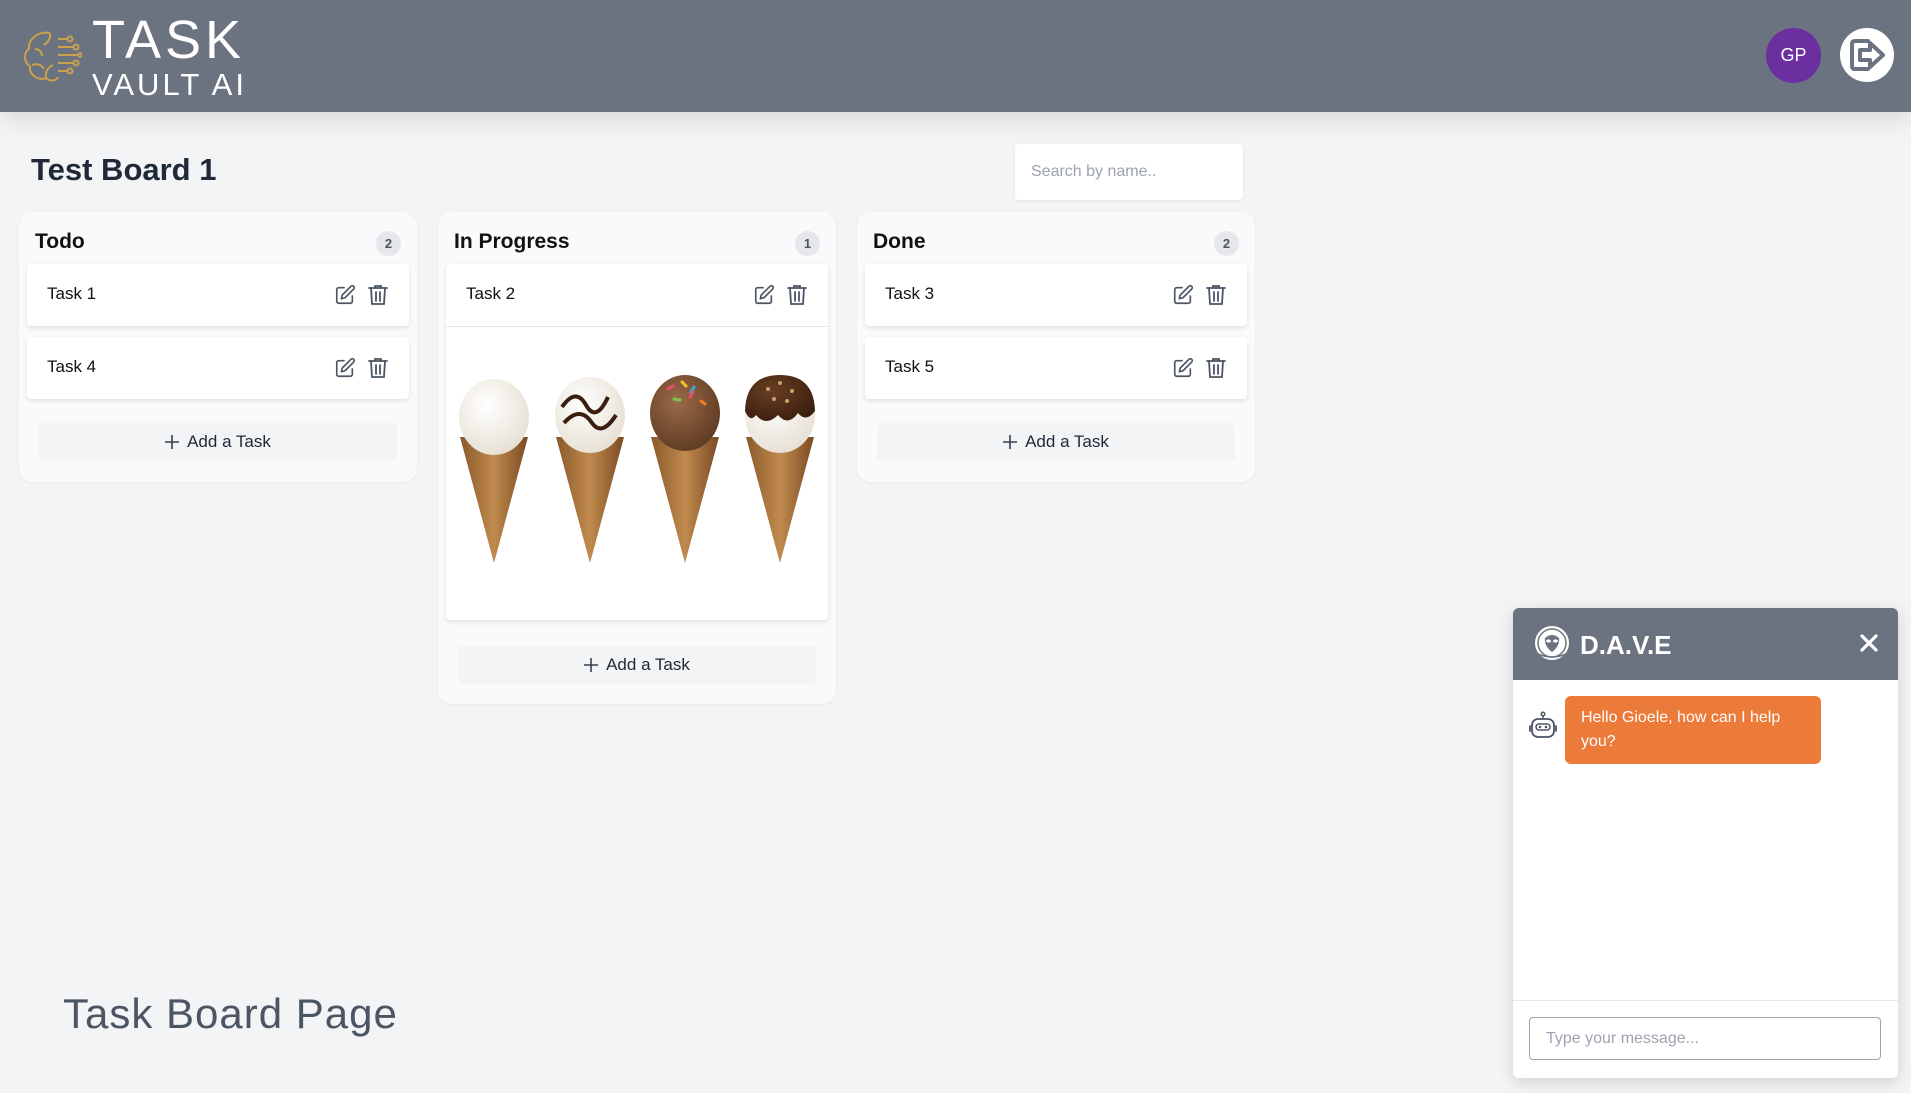 This screenshot has height=1093, width=1911. I want to click on chat-message-input, so click(1705, 1038).